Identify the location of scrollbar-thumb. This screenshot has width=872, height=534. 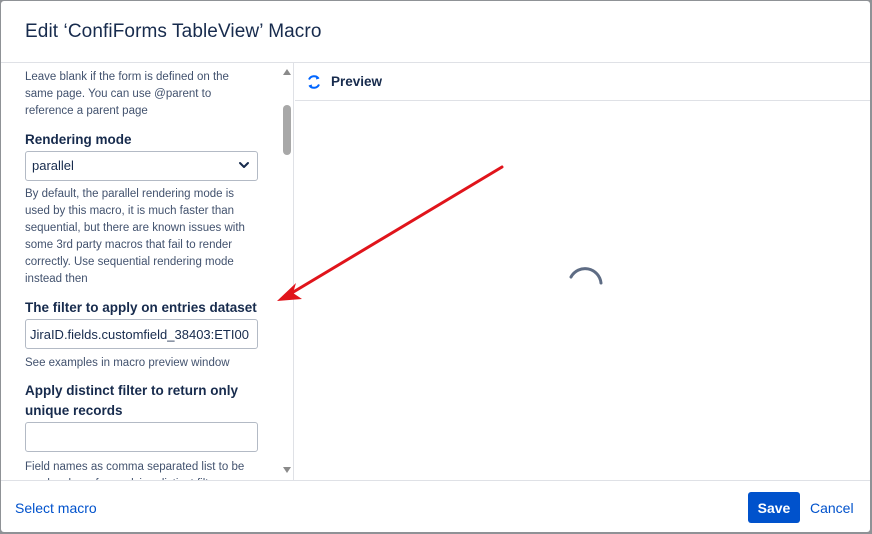
(287, 130).